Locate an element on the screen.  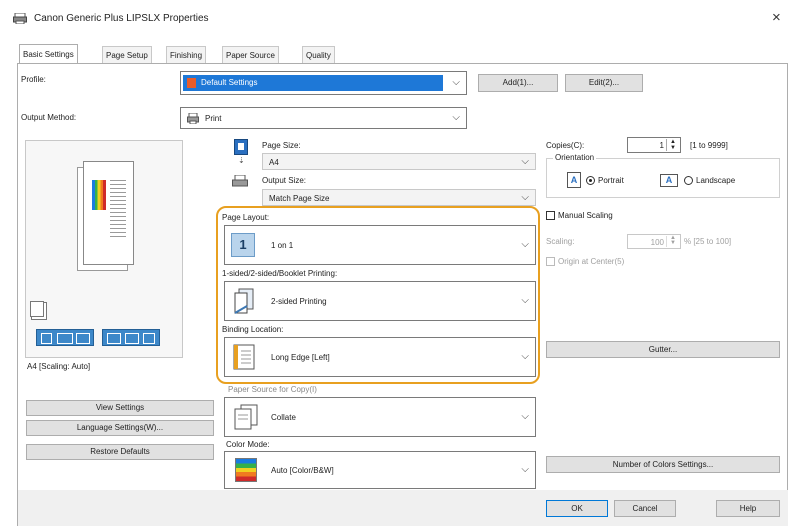
printer-icon is located at coordinates (20, 18).